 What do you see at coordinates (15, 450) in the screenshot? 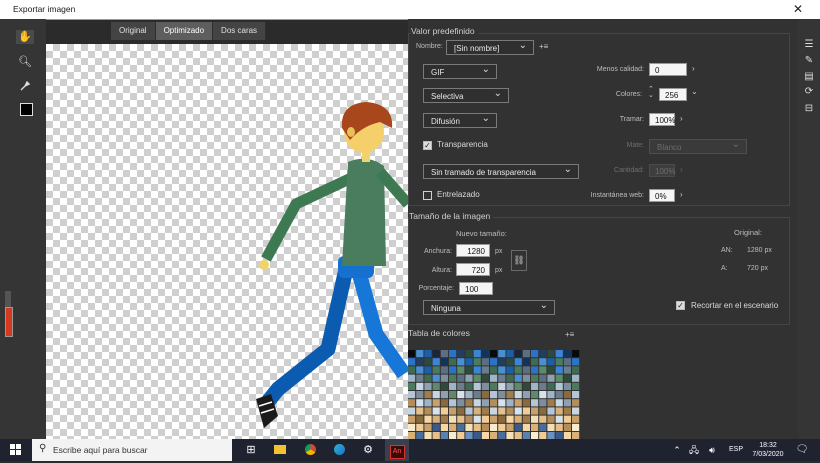
I see `windows-start-icon` at bounding box center [15, 450].